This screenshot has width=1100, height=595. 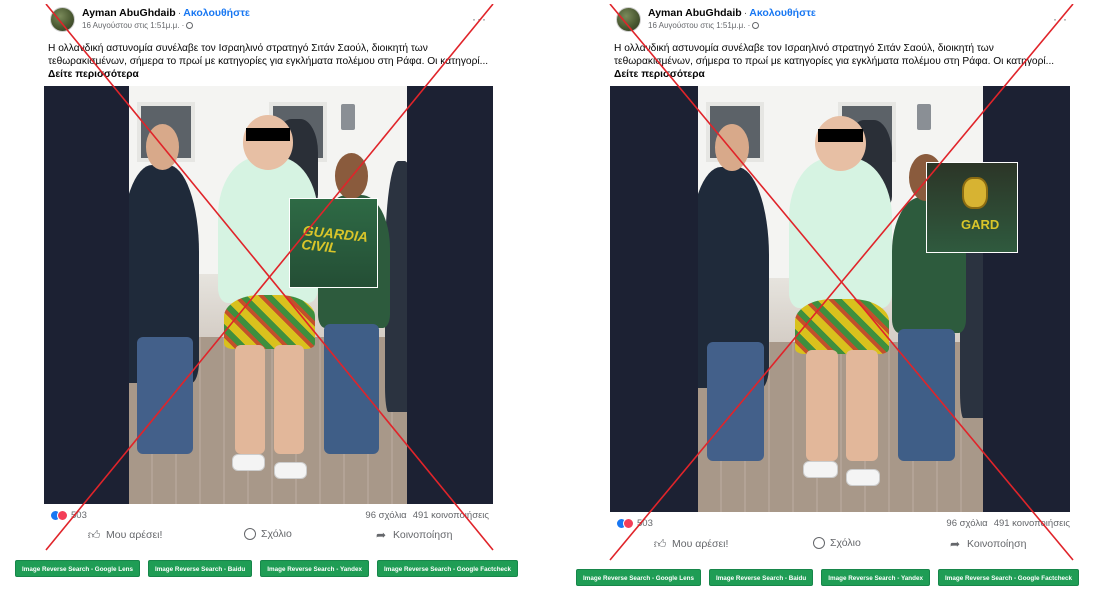 I want to click on officer-left-head, so click(x=162, y=146).